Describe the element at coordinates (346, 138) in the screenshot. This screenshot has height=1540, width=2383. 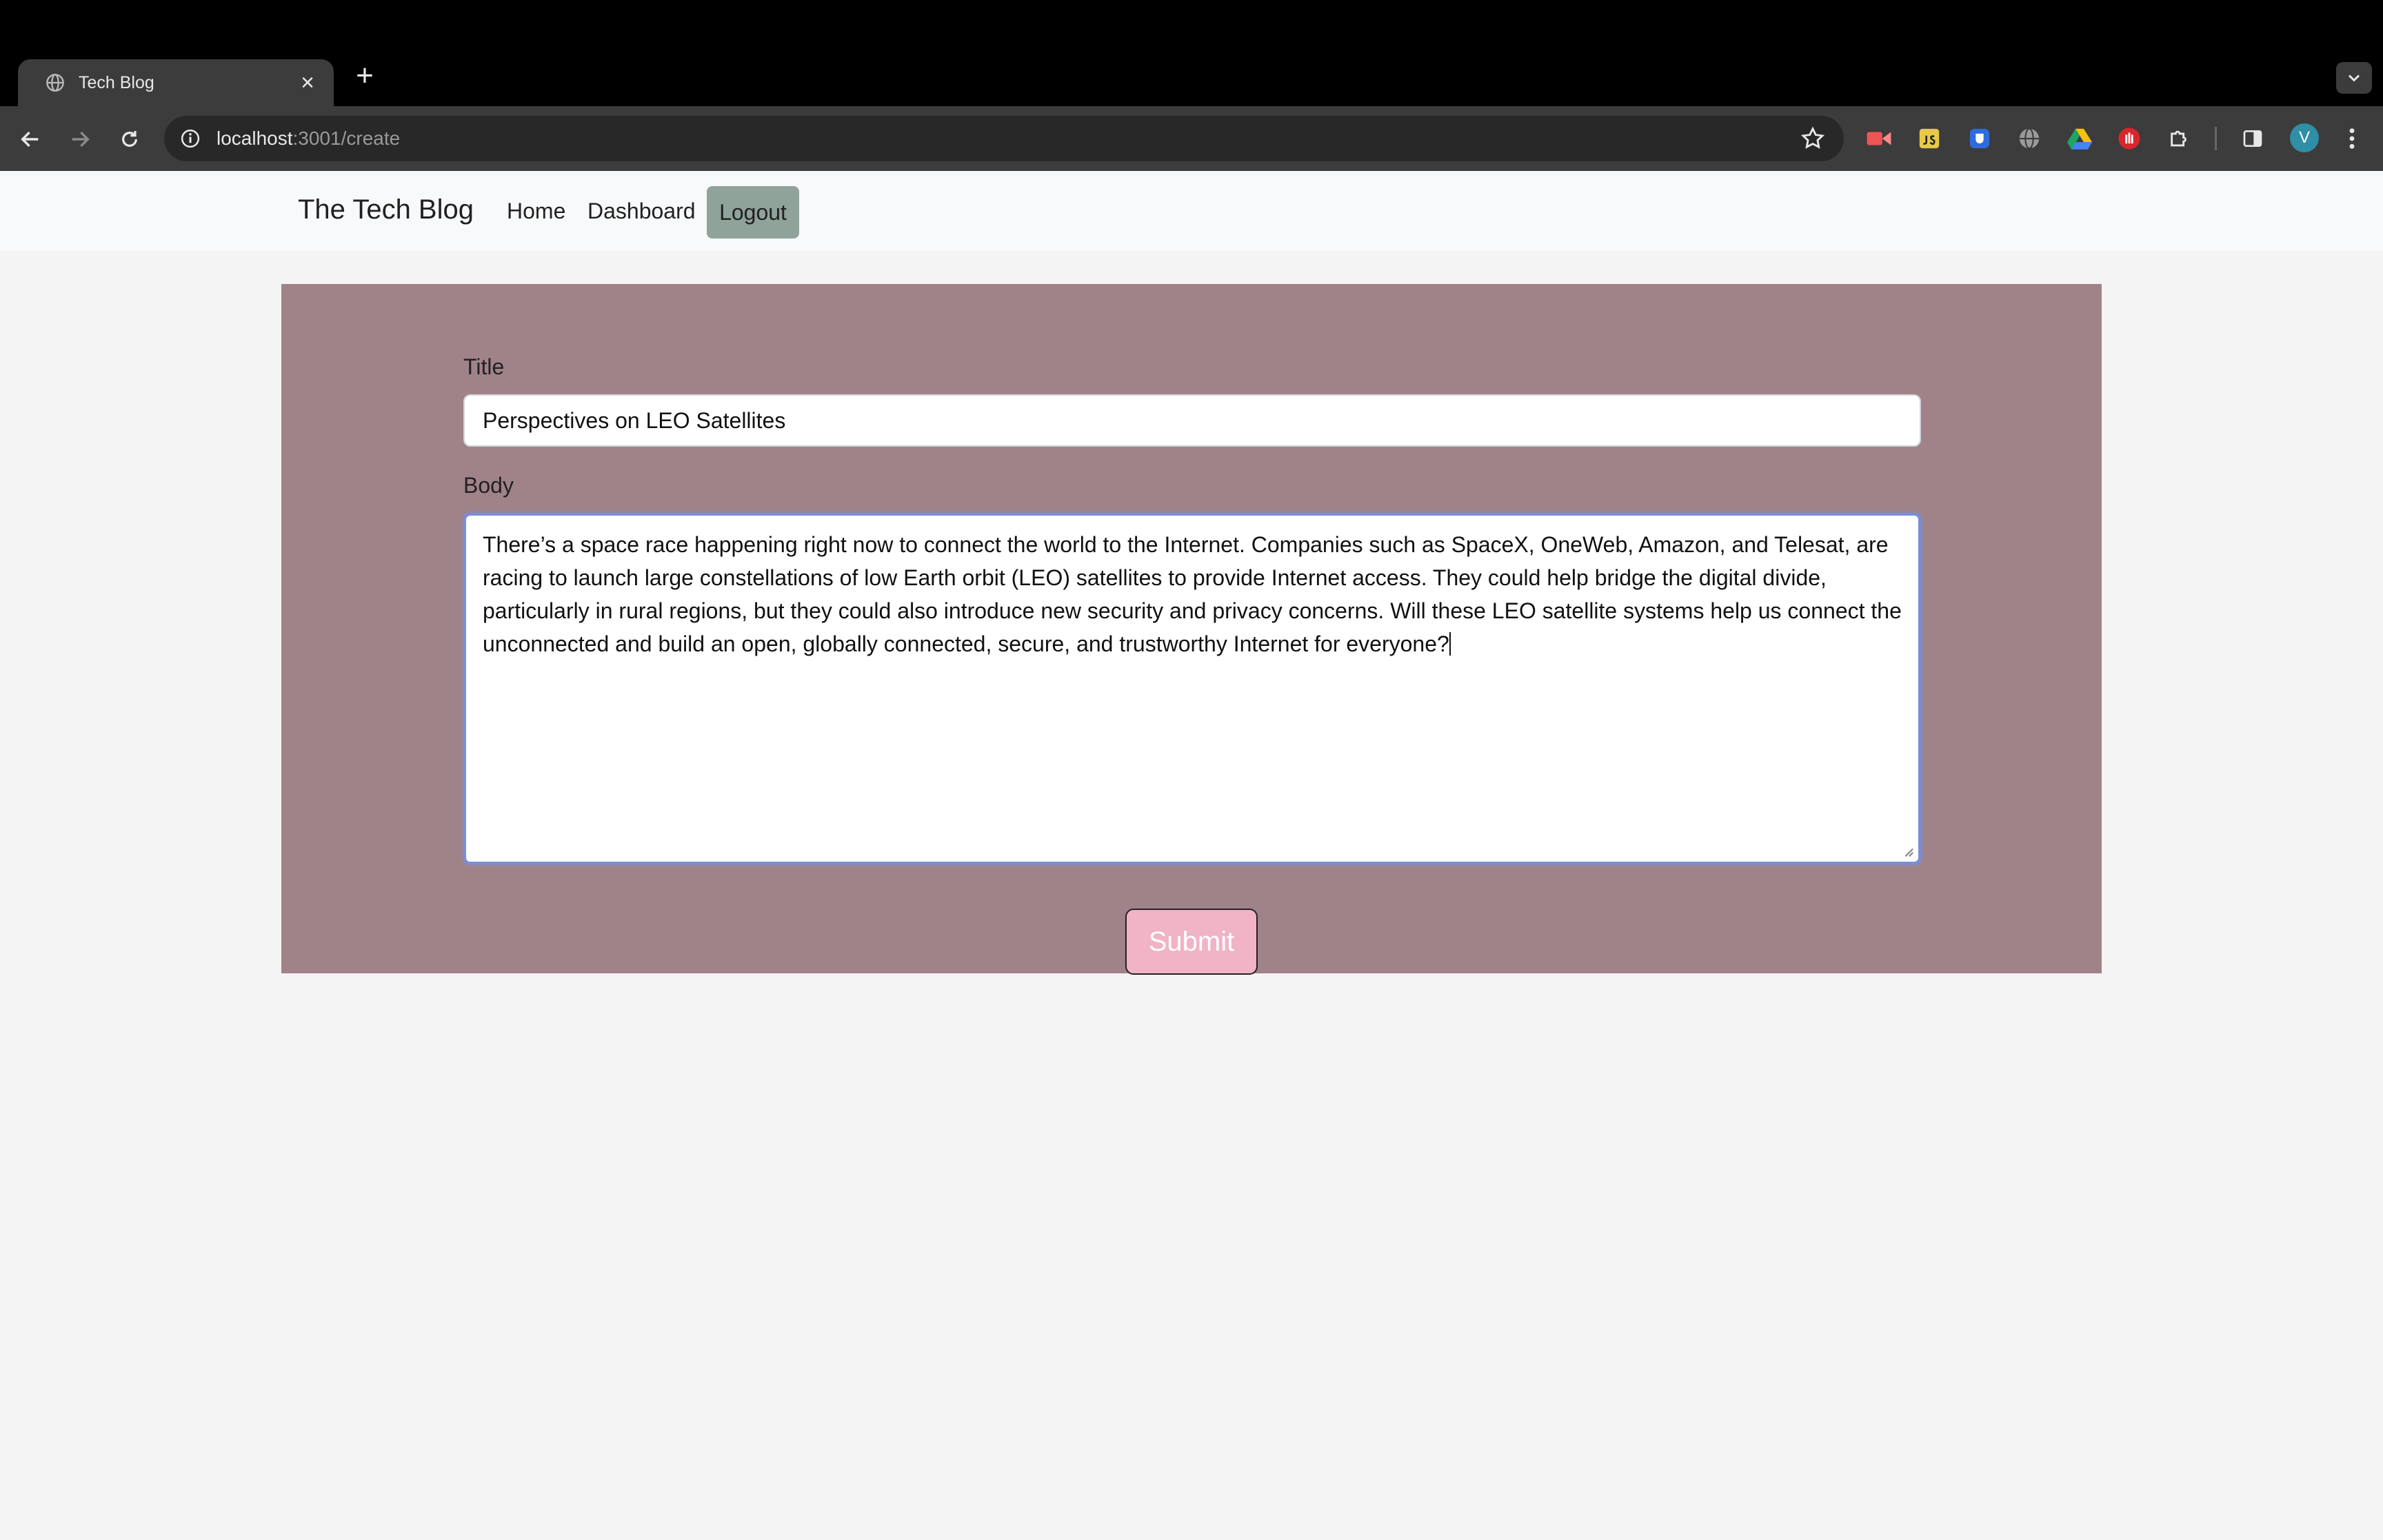
I see `url-path: :3001/create` at that location.